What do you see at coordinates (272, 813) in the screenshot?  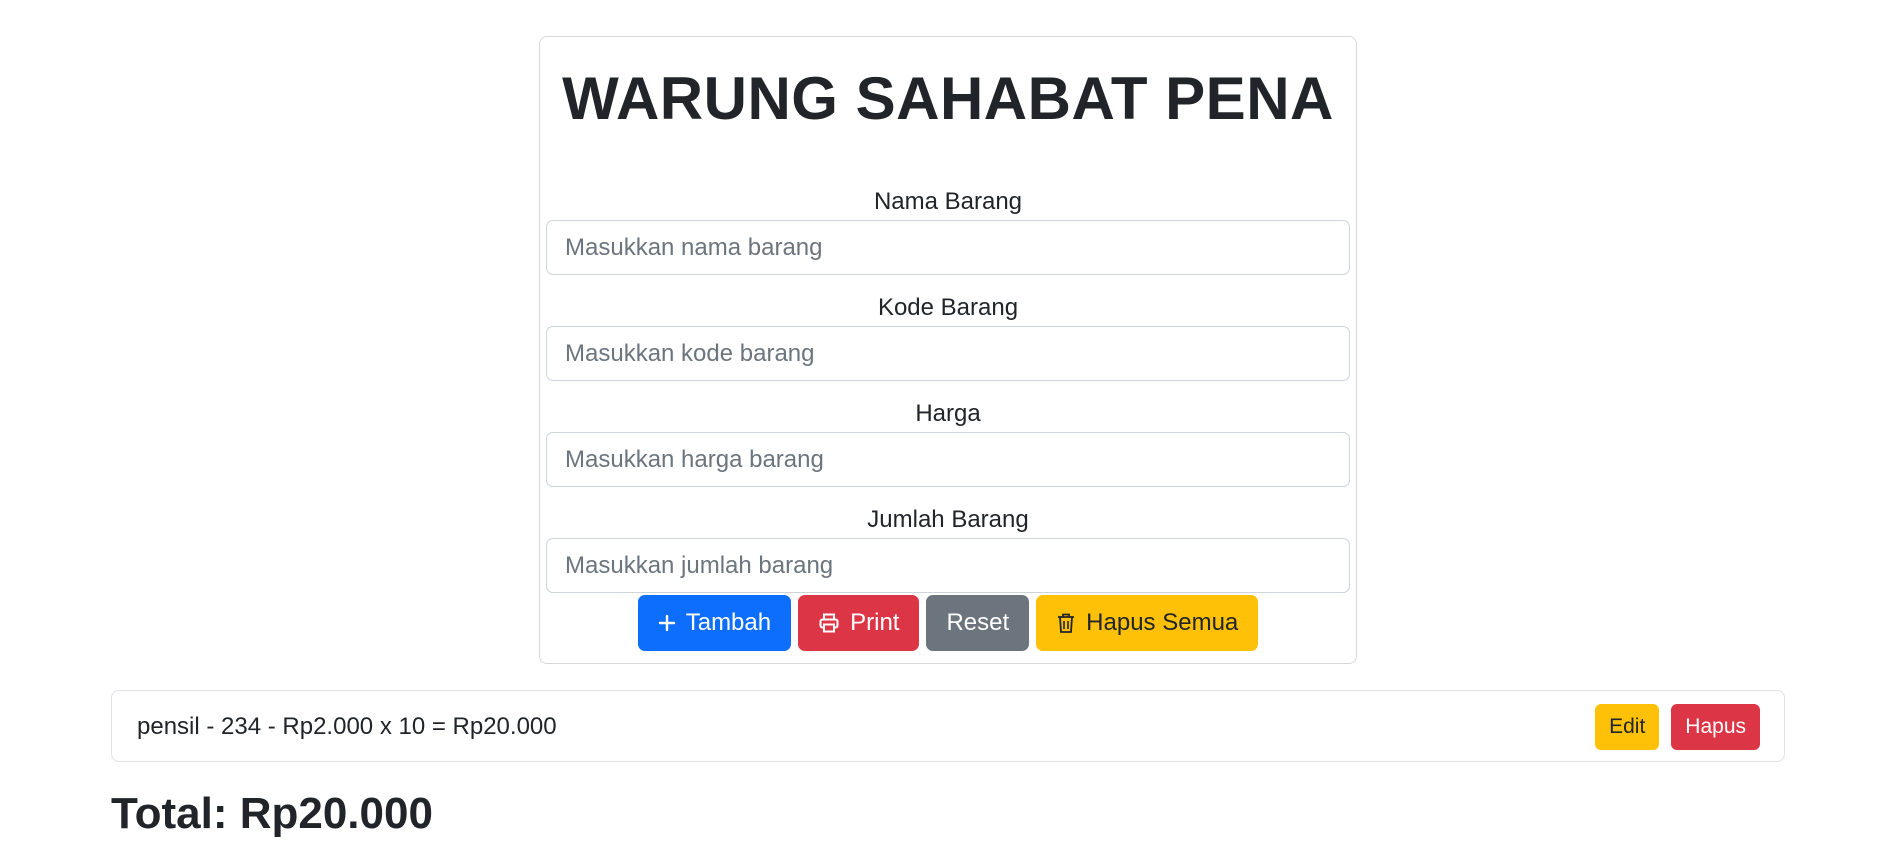 I see `total-amount: Total: Rp20.000` at bounding box center [272, 813].